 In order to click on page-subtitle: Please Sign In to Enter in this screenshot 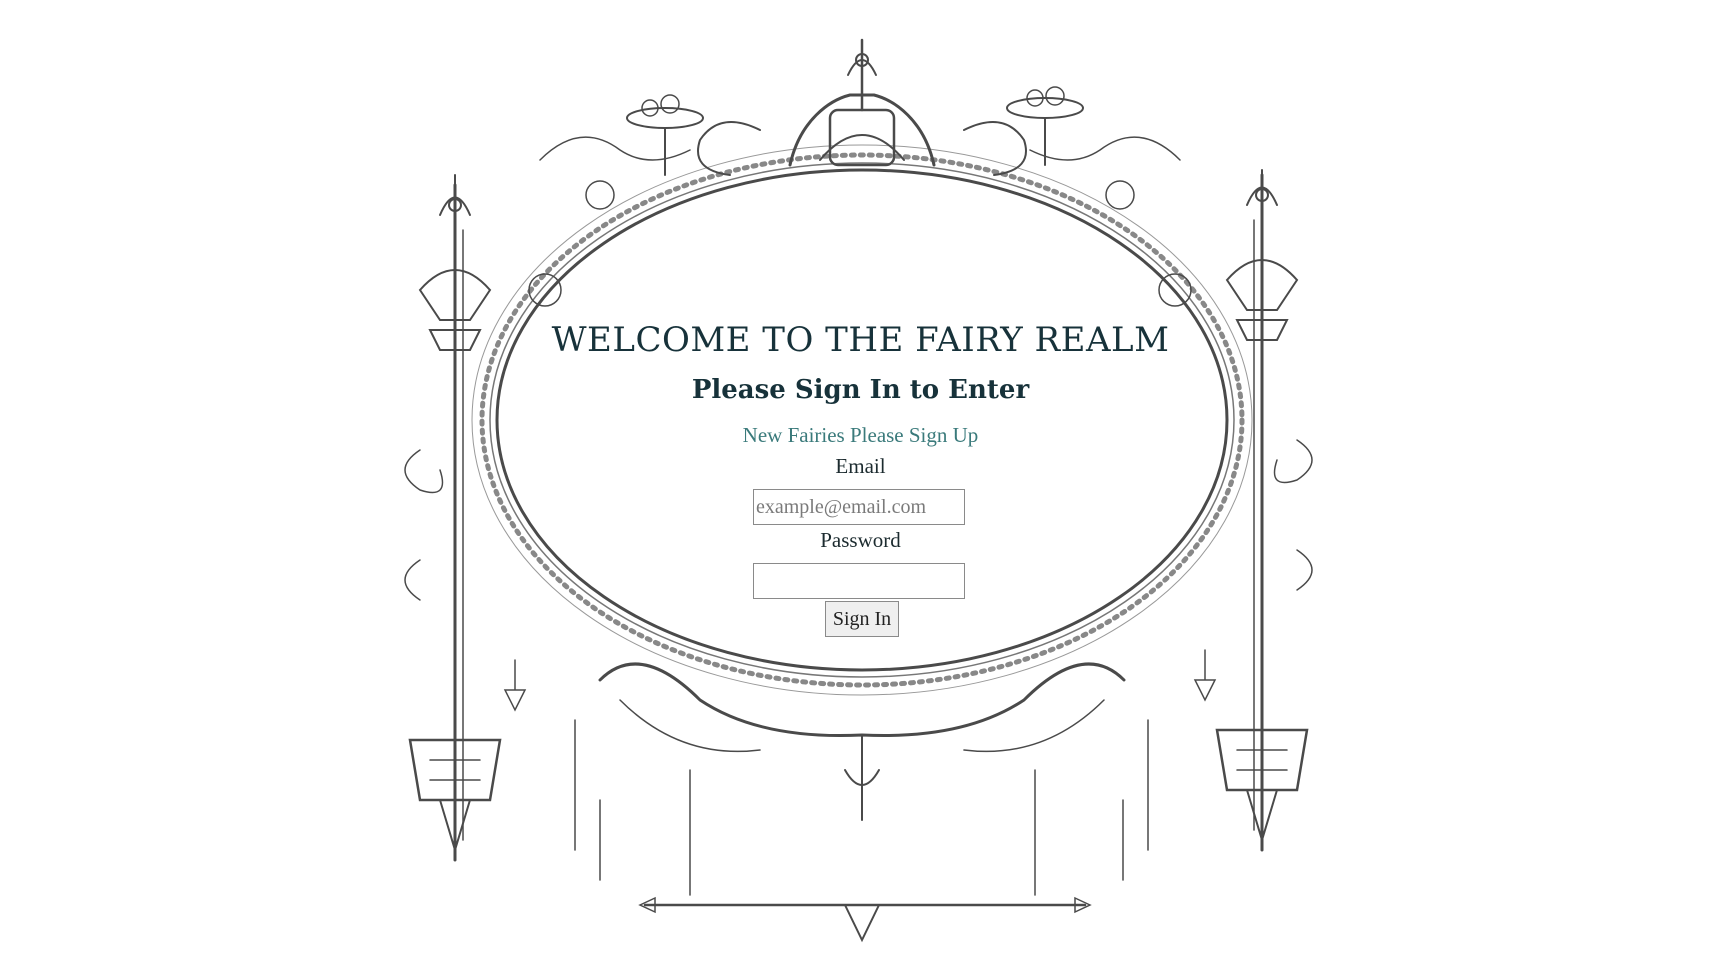, I will do `click(860, 390)`.